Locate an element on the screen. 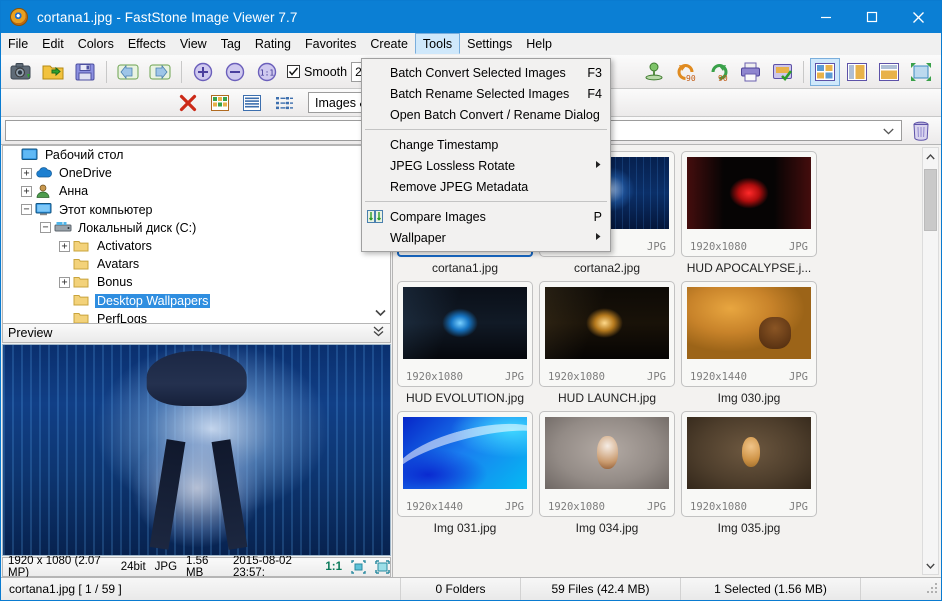  tree-item-perflogs: PerfLogs is located at coordinates (196, 316).